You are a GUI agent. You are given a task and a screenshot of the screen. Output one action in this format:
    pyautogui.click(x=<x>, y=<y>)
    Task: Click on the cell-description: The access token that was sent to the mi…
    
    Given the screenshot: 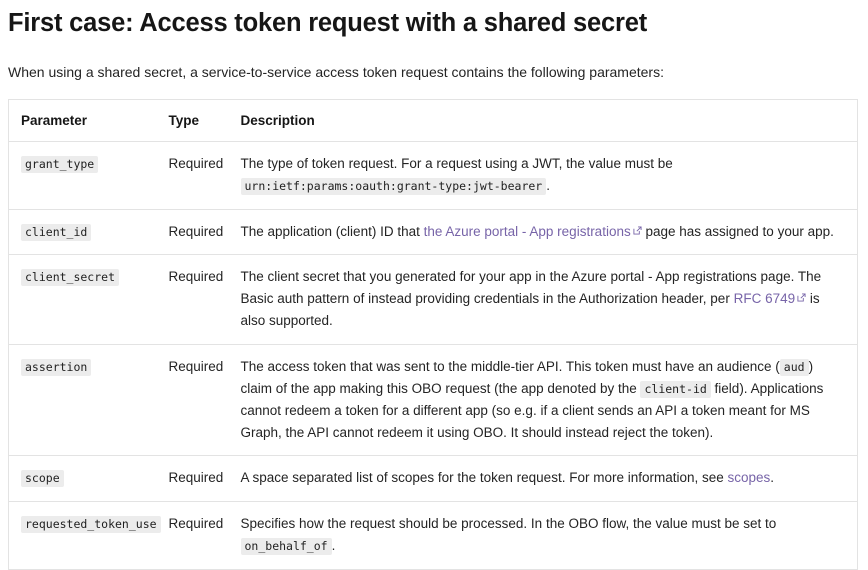 What is the action you would take?
    pyautogui.click(x=543, y=400)
    